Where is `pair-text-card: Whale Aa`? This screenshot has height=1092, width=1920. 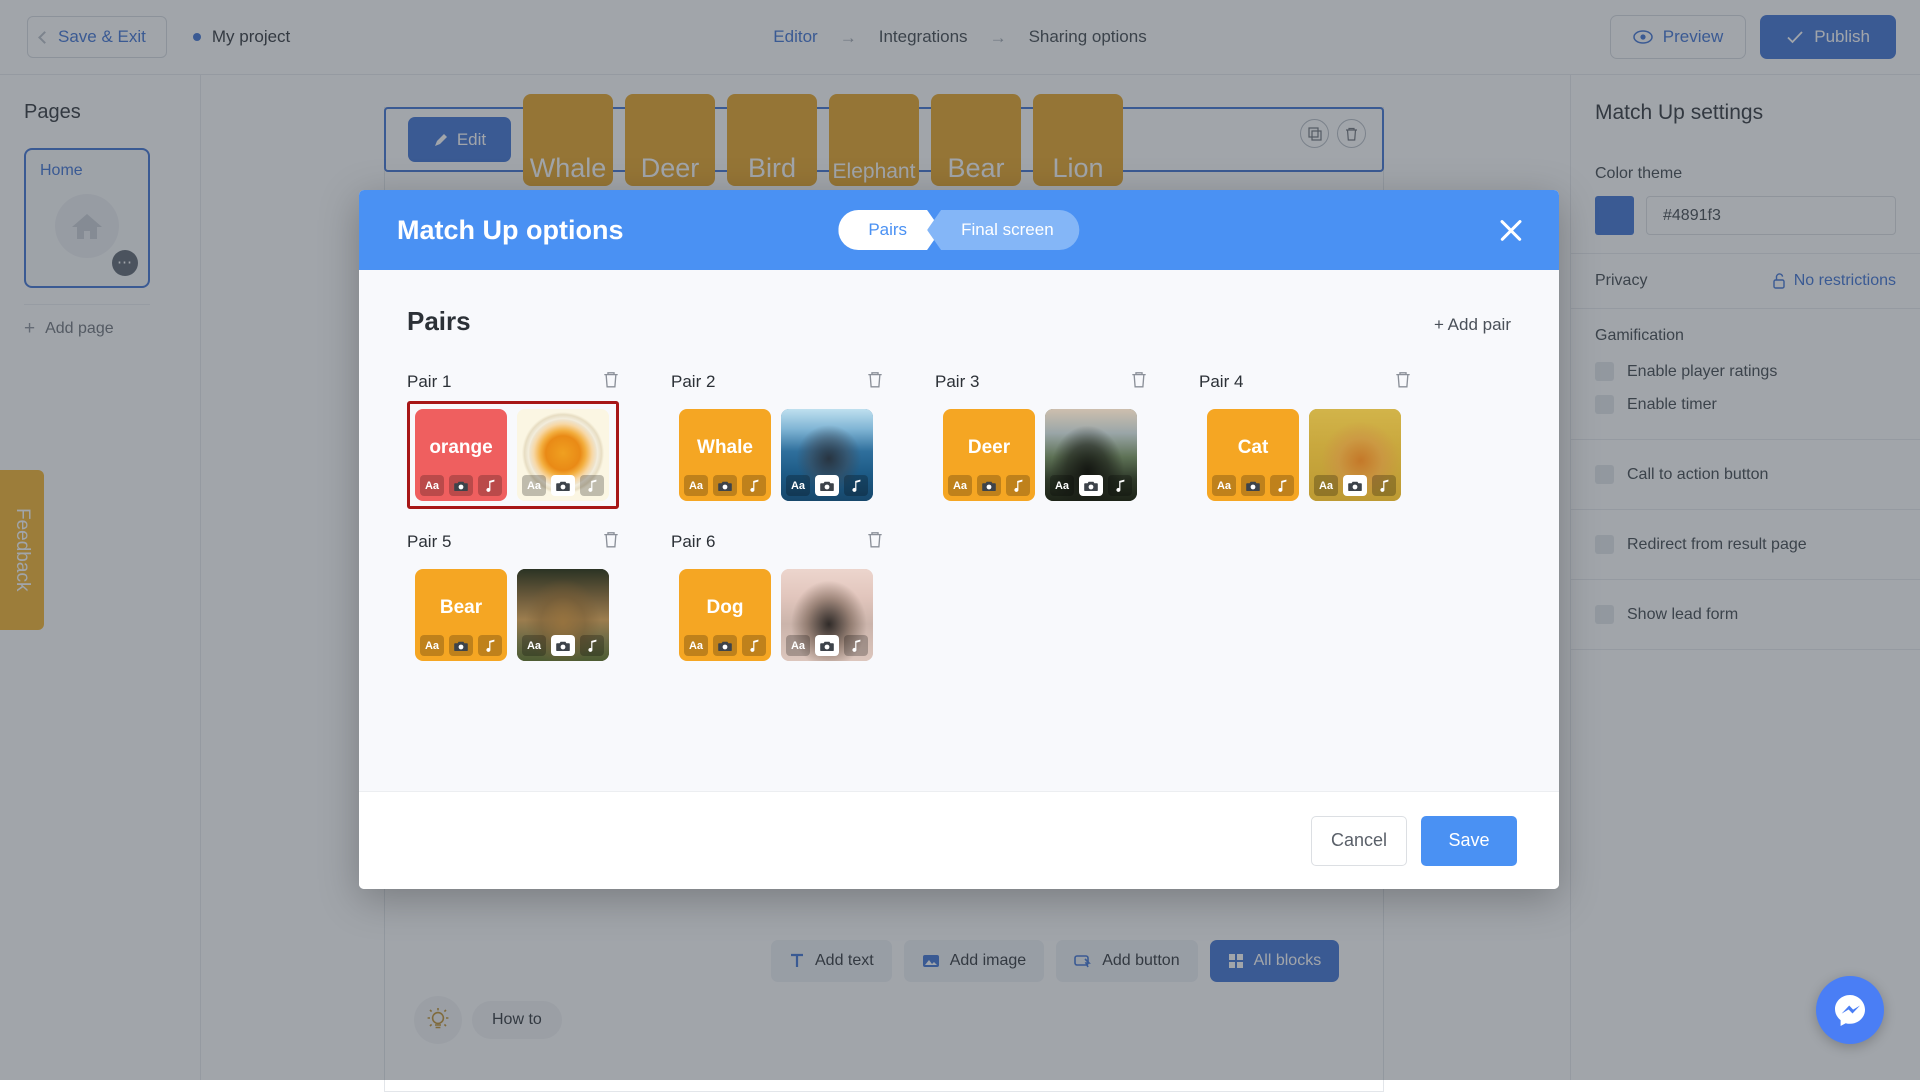
pair-text-card: Whale Aa is located at coordinates (725, 455).